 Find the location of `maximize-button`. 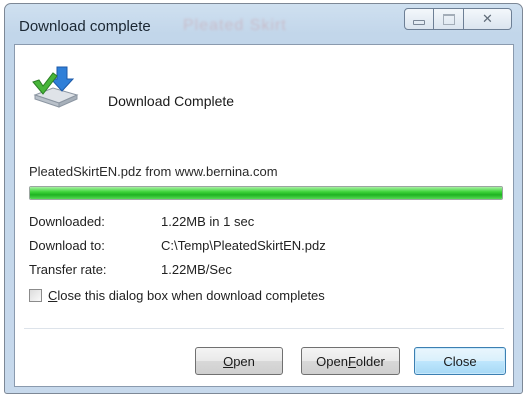

maximize-button is located at coordinates (449, 19).